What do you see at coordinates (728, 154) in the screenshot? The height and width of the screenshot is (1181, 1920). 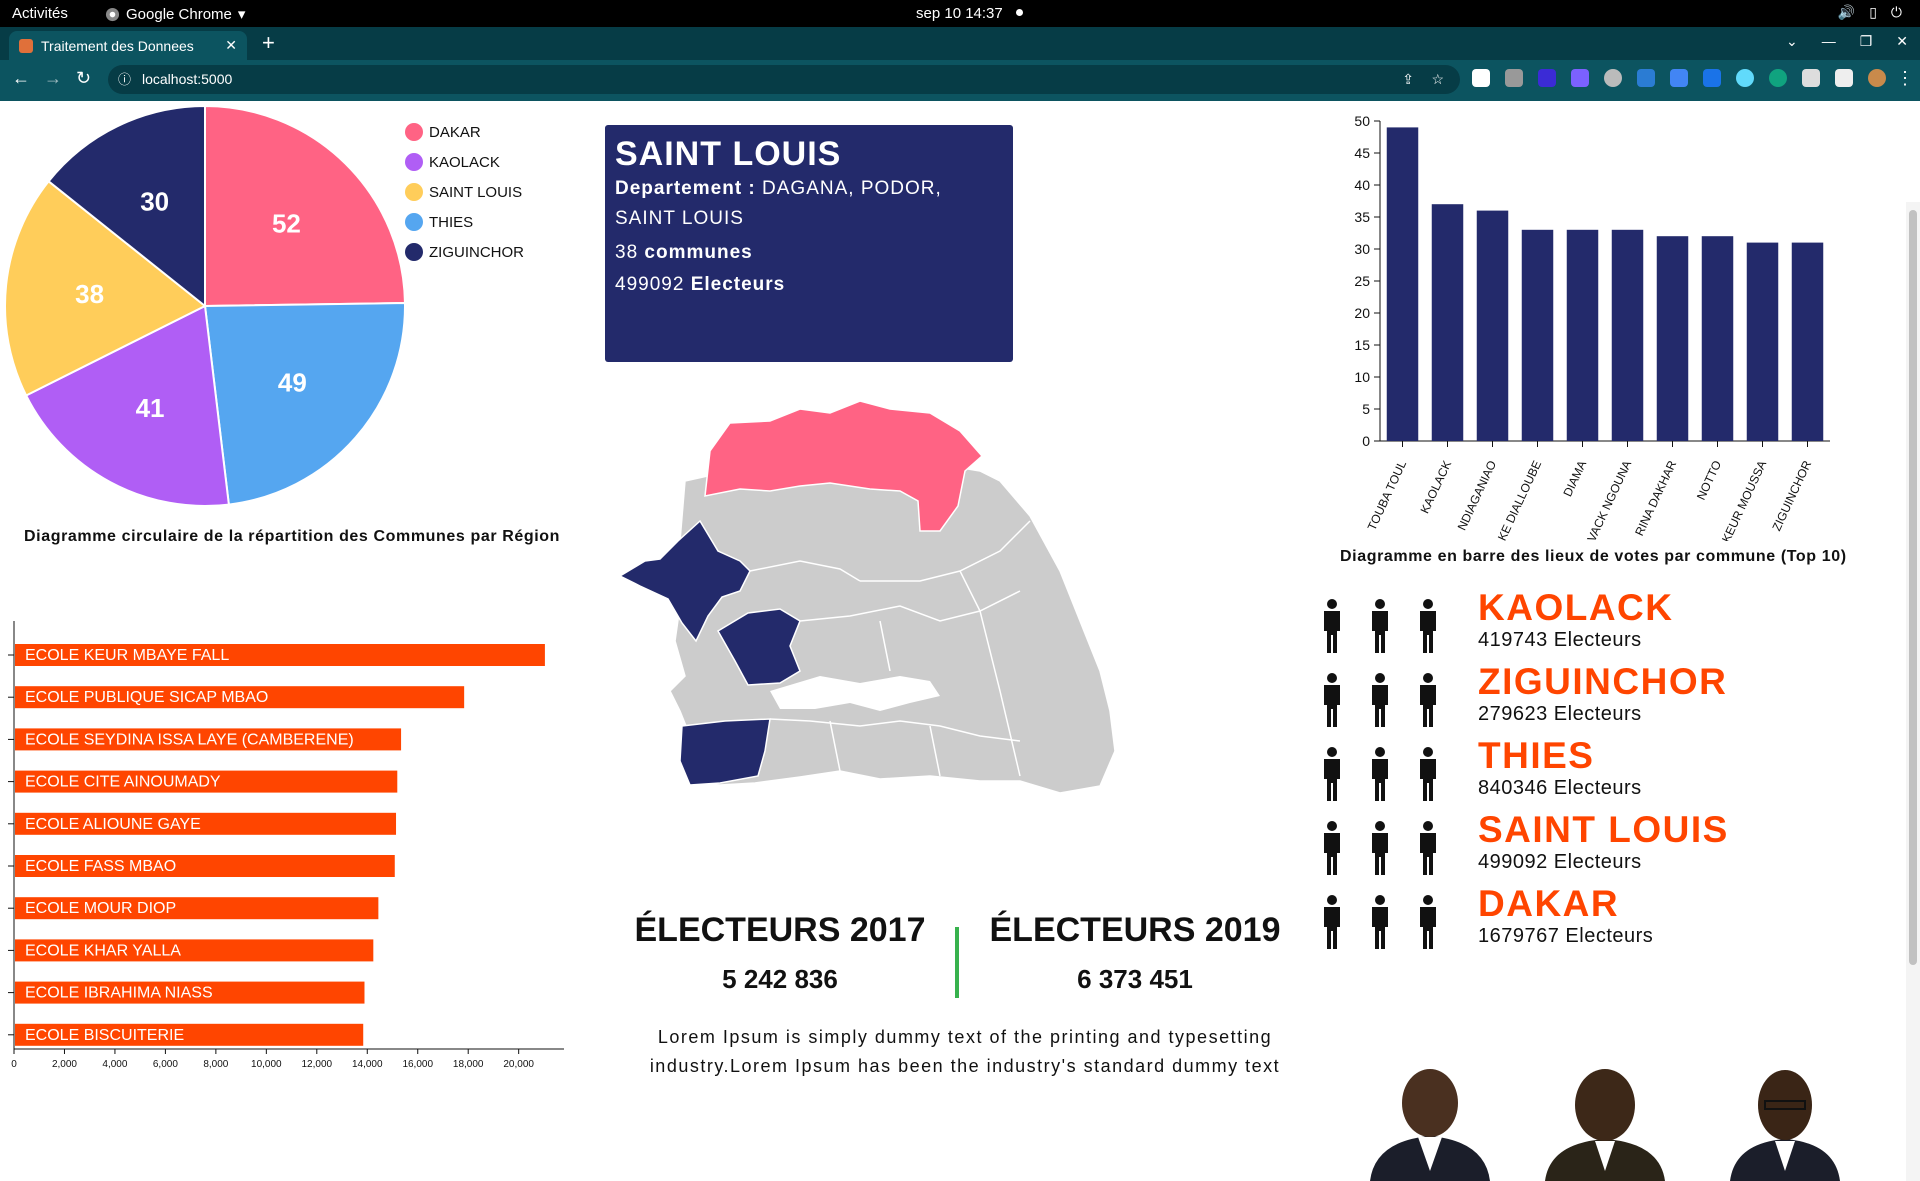 I see `card-region: SAINT LOUIS` at bounding box center [728, 154].